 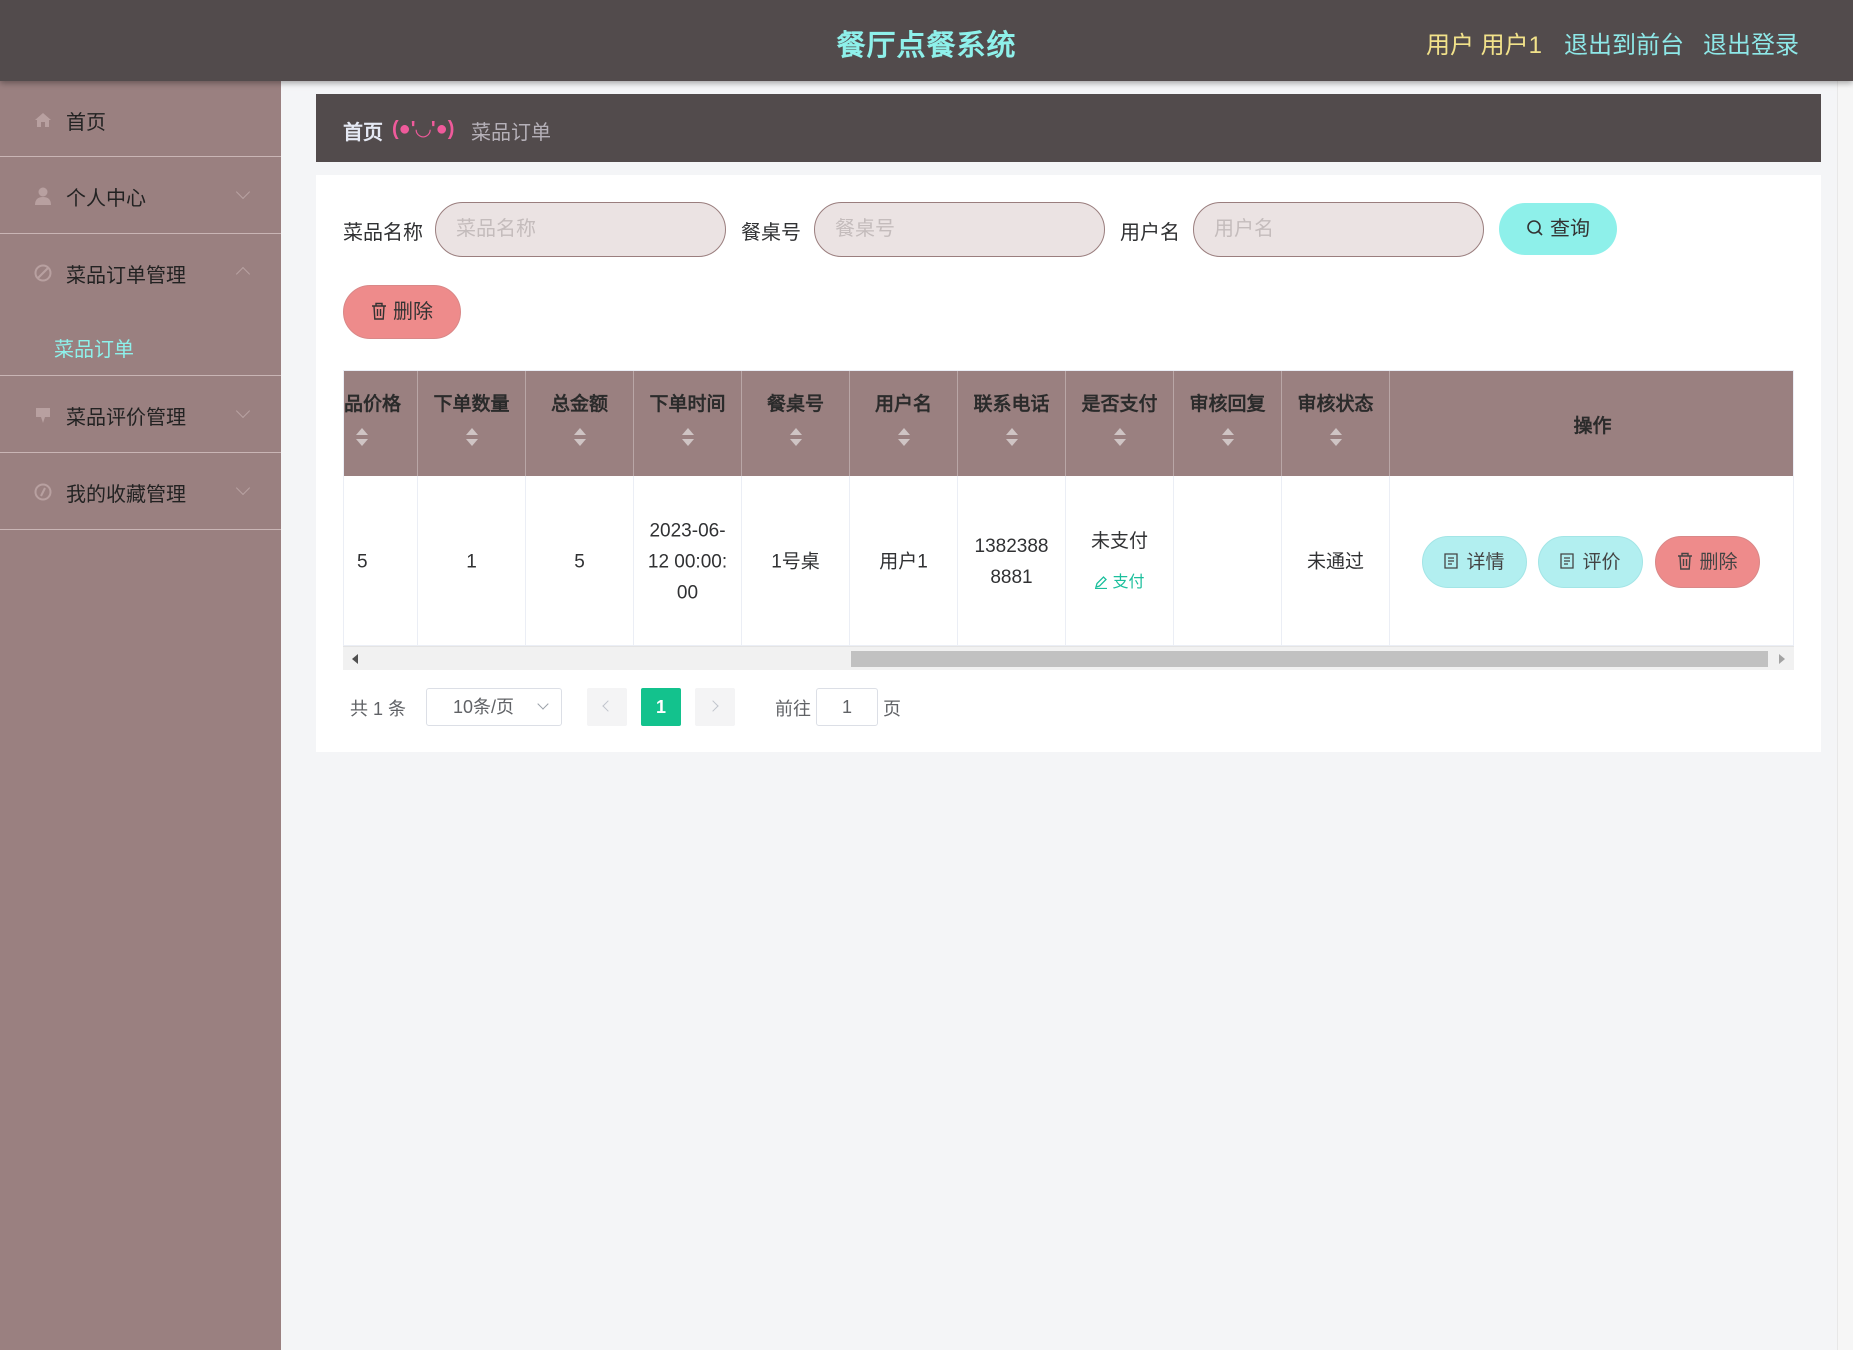 What do you see at coordinates (793, 709) in the screenshot?
I see `goto-label: 前往` at bounding box center [793, 709].